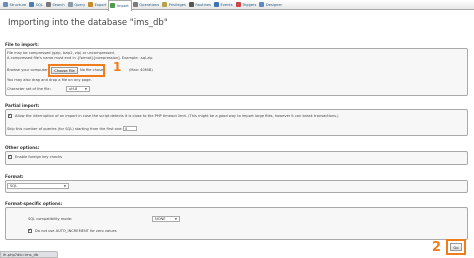  I want to click on format-heading: Format:, so click(14, 176).